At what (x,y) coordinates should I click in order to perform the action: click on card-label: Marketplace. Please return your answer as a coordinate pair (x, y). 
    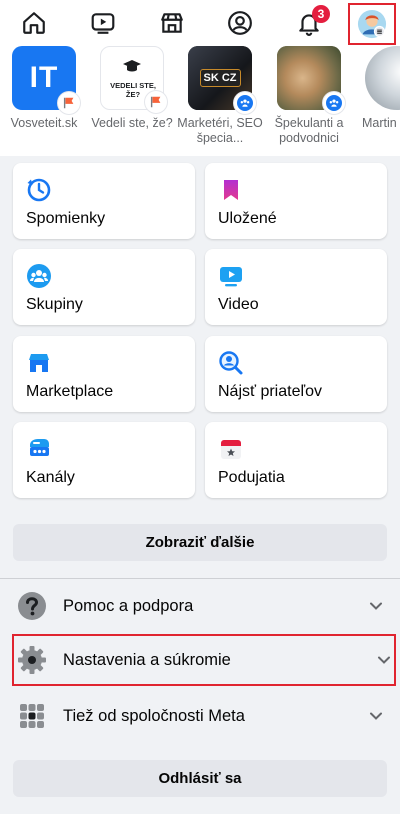
    Looking at the image, I should click on (70, 391).